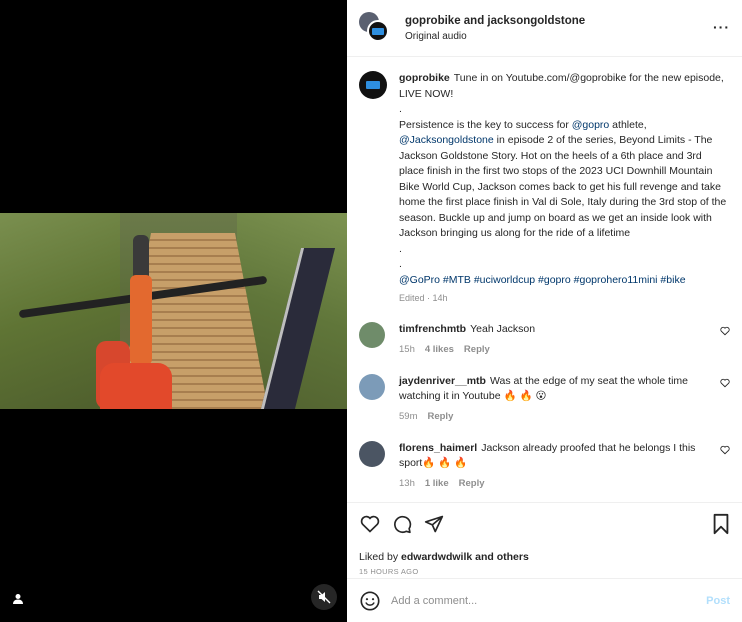 The image size is (742, 622). Describe the element at coordinates (436, 557) in the screenshot. I see `liked-by-user: edwardwdwilk` at that location.